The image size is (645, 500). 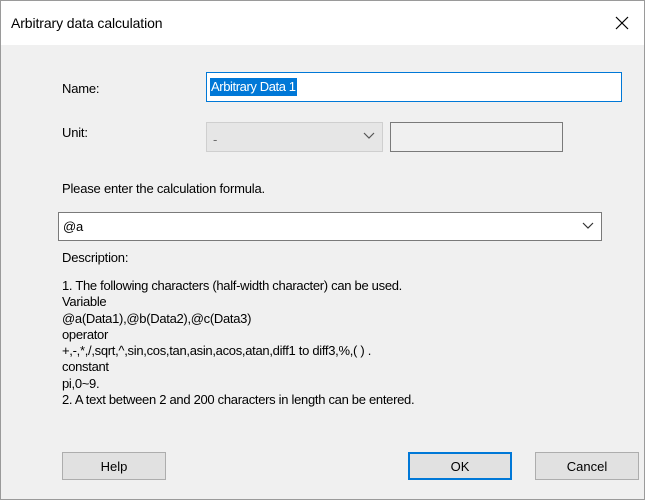 What do you see at coordinates (476, 137) in the screenshot?
I see `unit-text-field` at bounding box center [476, 137].